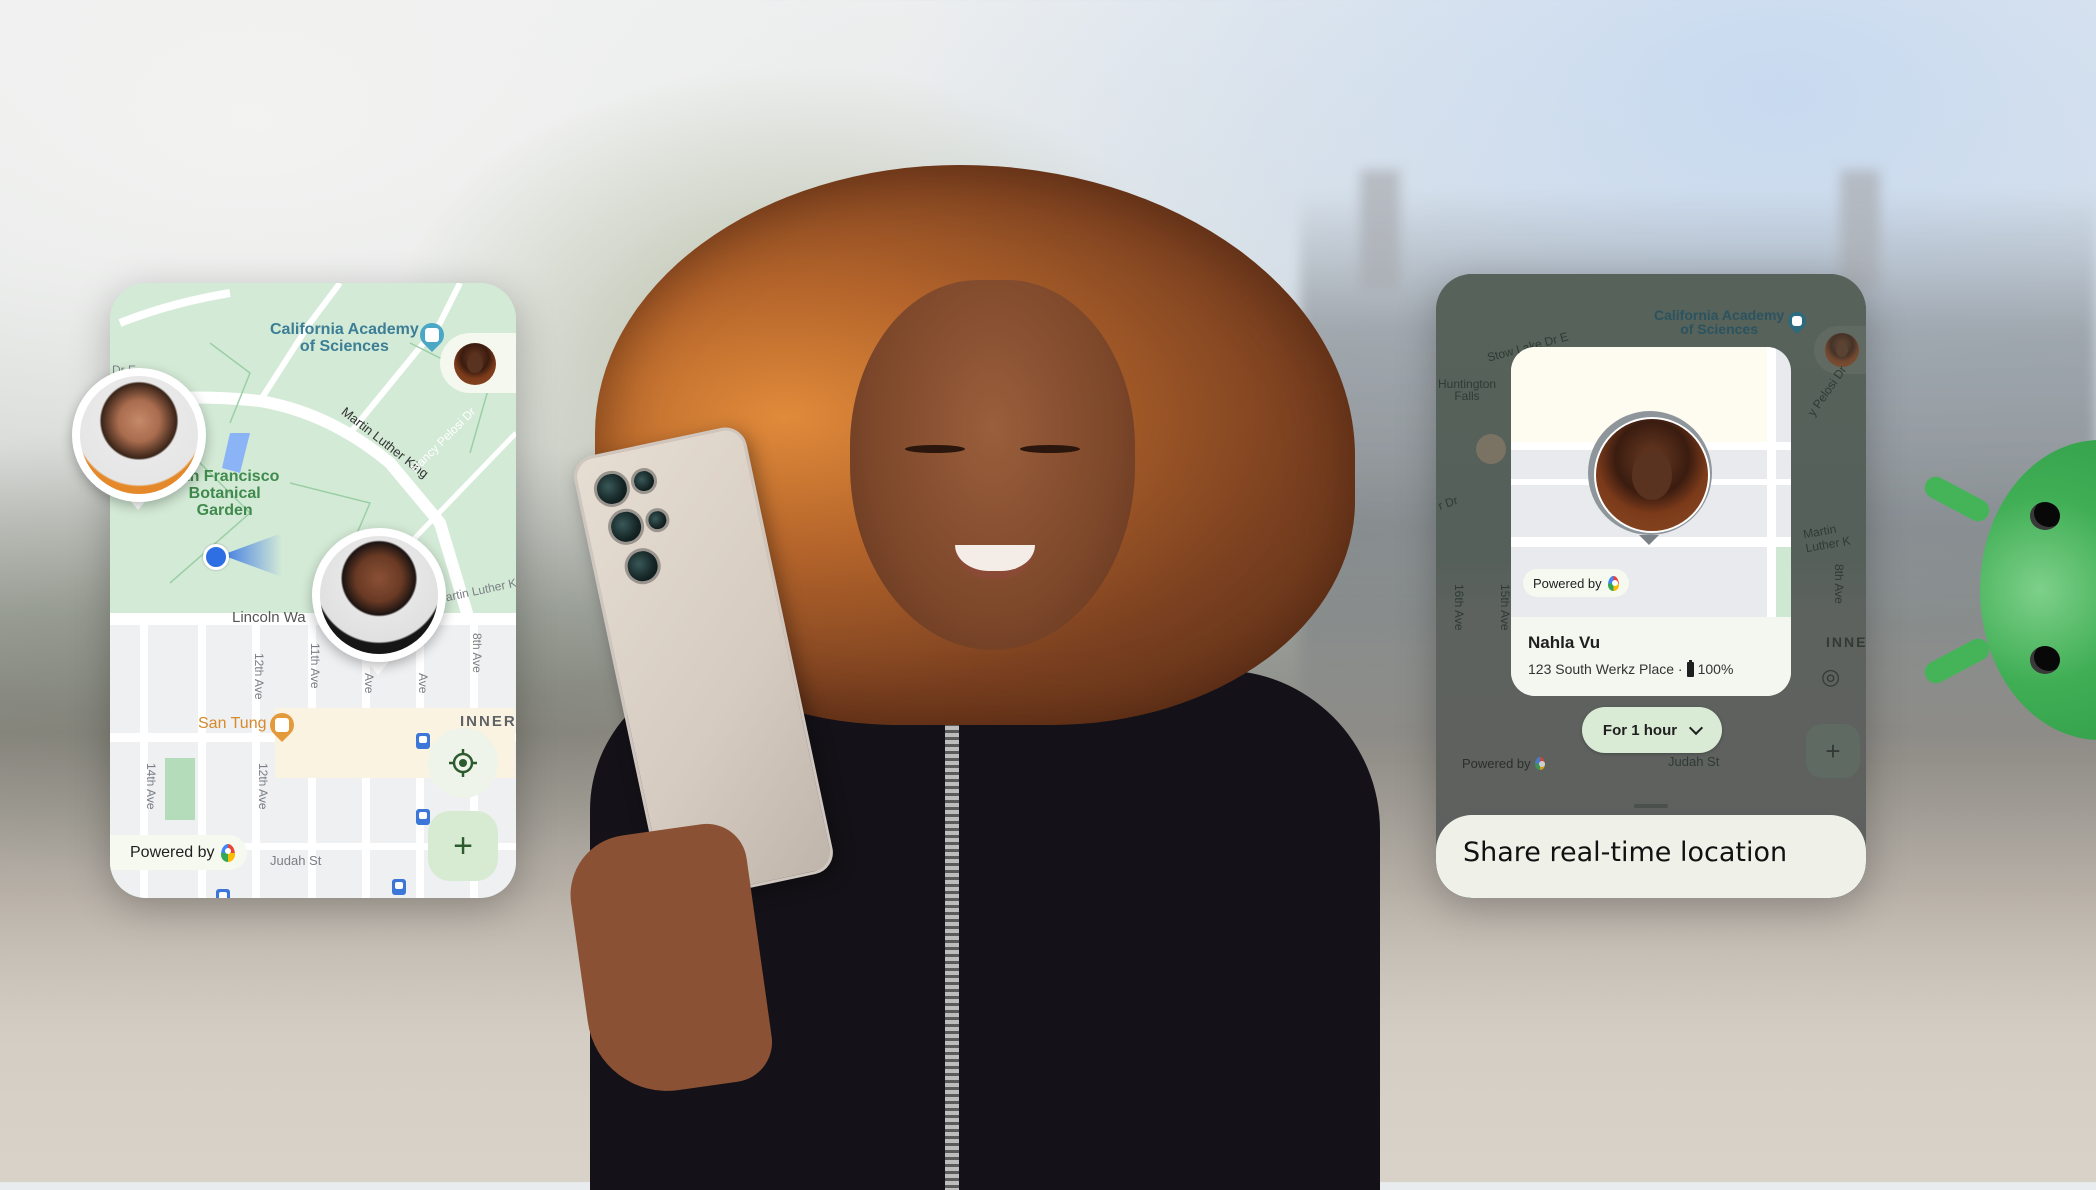  What do you see at coordinates (151, 786) in the screenshot?
I see `street-label: 14th Ave` at bounding box center [151, 786].